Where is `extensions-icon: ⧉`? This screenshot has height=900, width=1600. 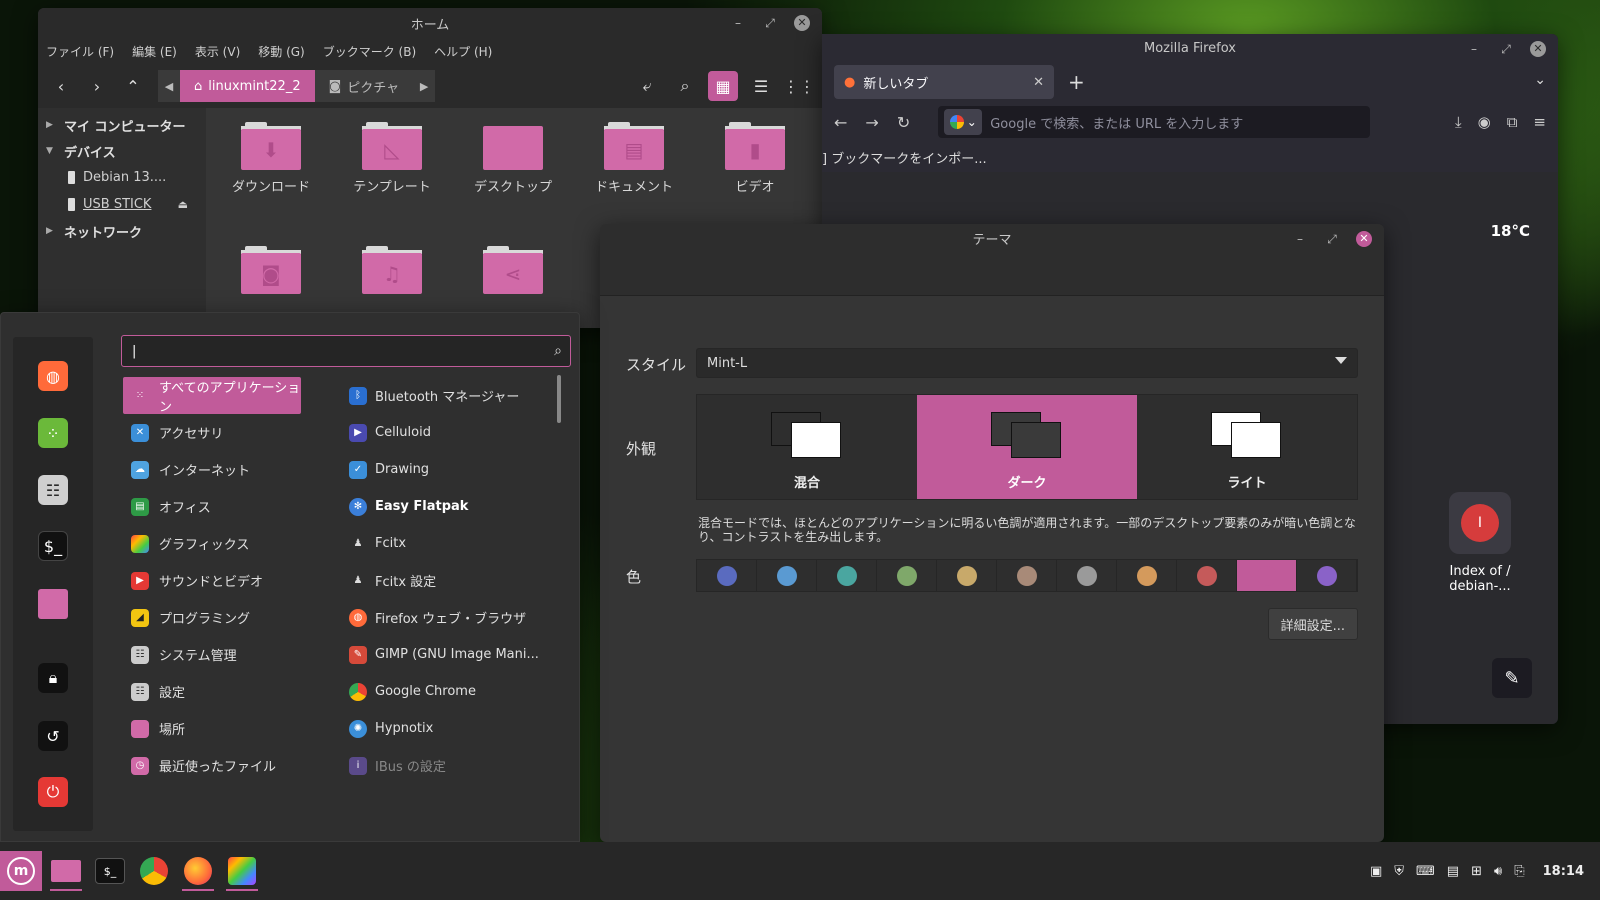
extensions-icon: ⧉ is located at coordinates (1512, 122).